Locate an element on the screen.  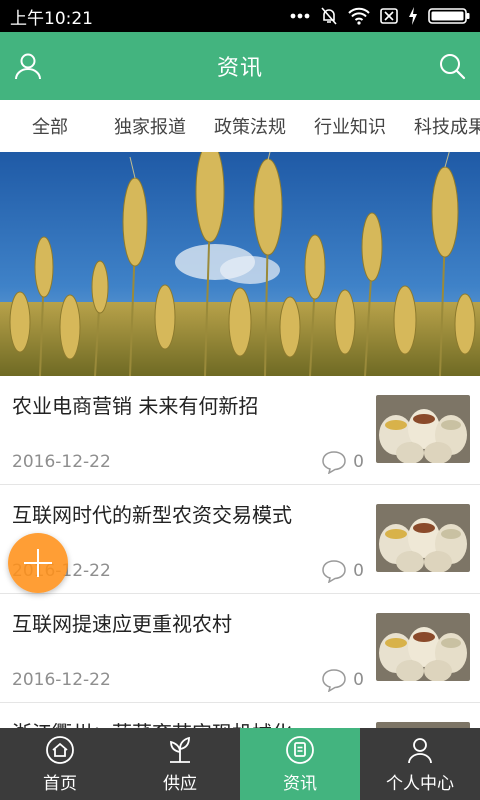
mute-bell-icon is located at coordinates (329, 16).